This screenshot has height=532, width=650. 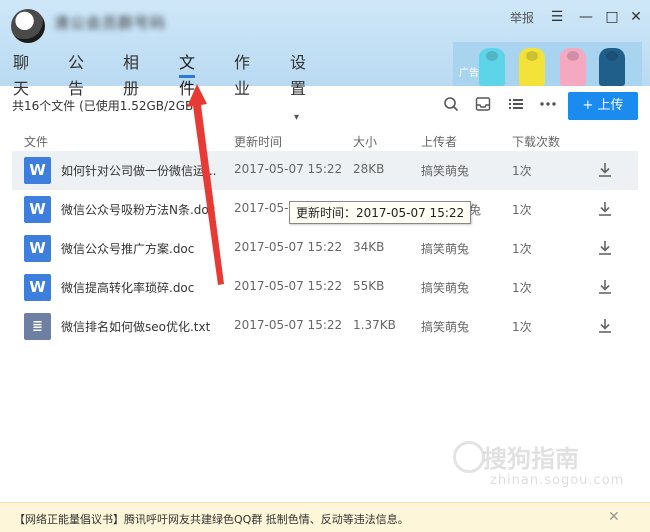 What do you see at coordinates (127, 248) in the screenshot?
I see `file-name: 微信公众号推广方案.doc` at bounding box center [127, 248].